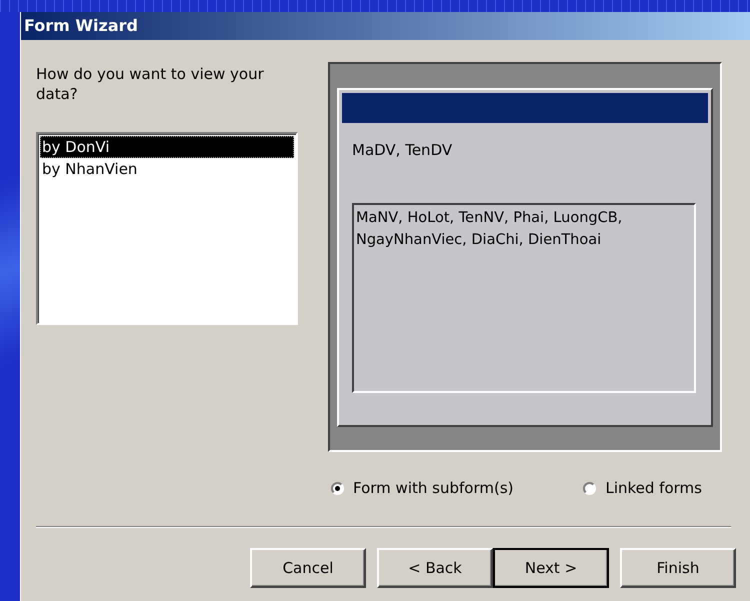  What do you see at coordinates (402, 150) in the screenshot?
I see `main-form-fields: MaDV, TenDV` at bounding box center [402, 150].